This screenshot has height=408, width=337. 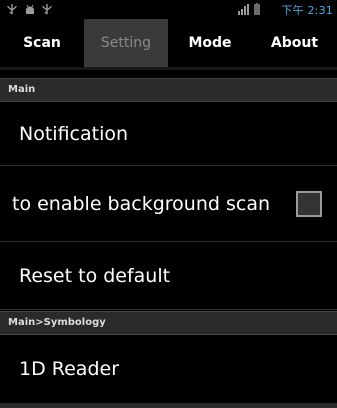 I want to click on list-divider, so click(x=168, y=405).